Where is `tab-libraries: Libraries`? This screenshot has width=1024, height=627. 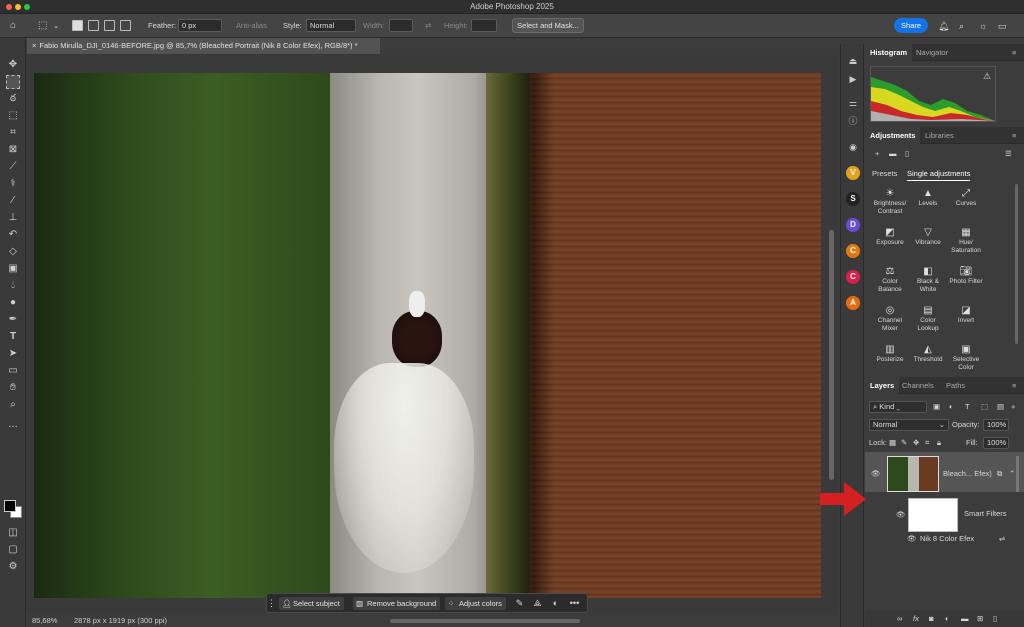
tab-libraries: Libraries is located at coordinates (939, 135).